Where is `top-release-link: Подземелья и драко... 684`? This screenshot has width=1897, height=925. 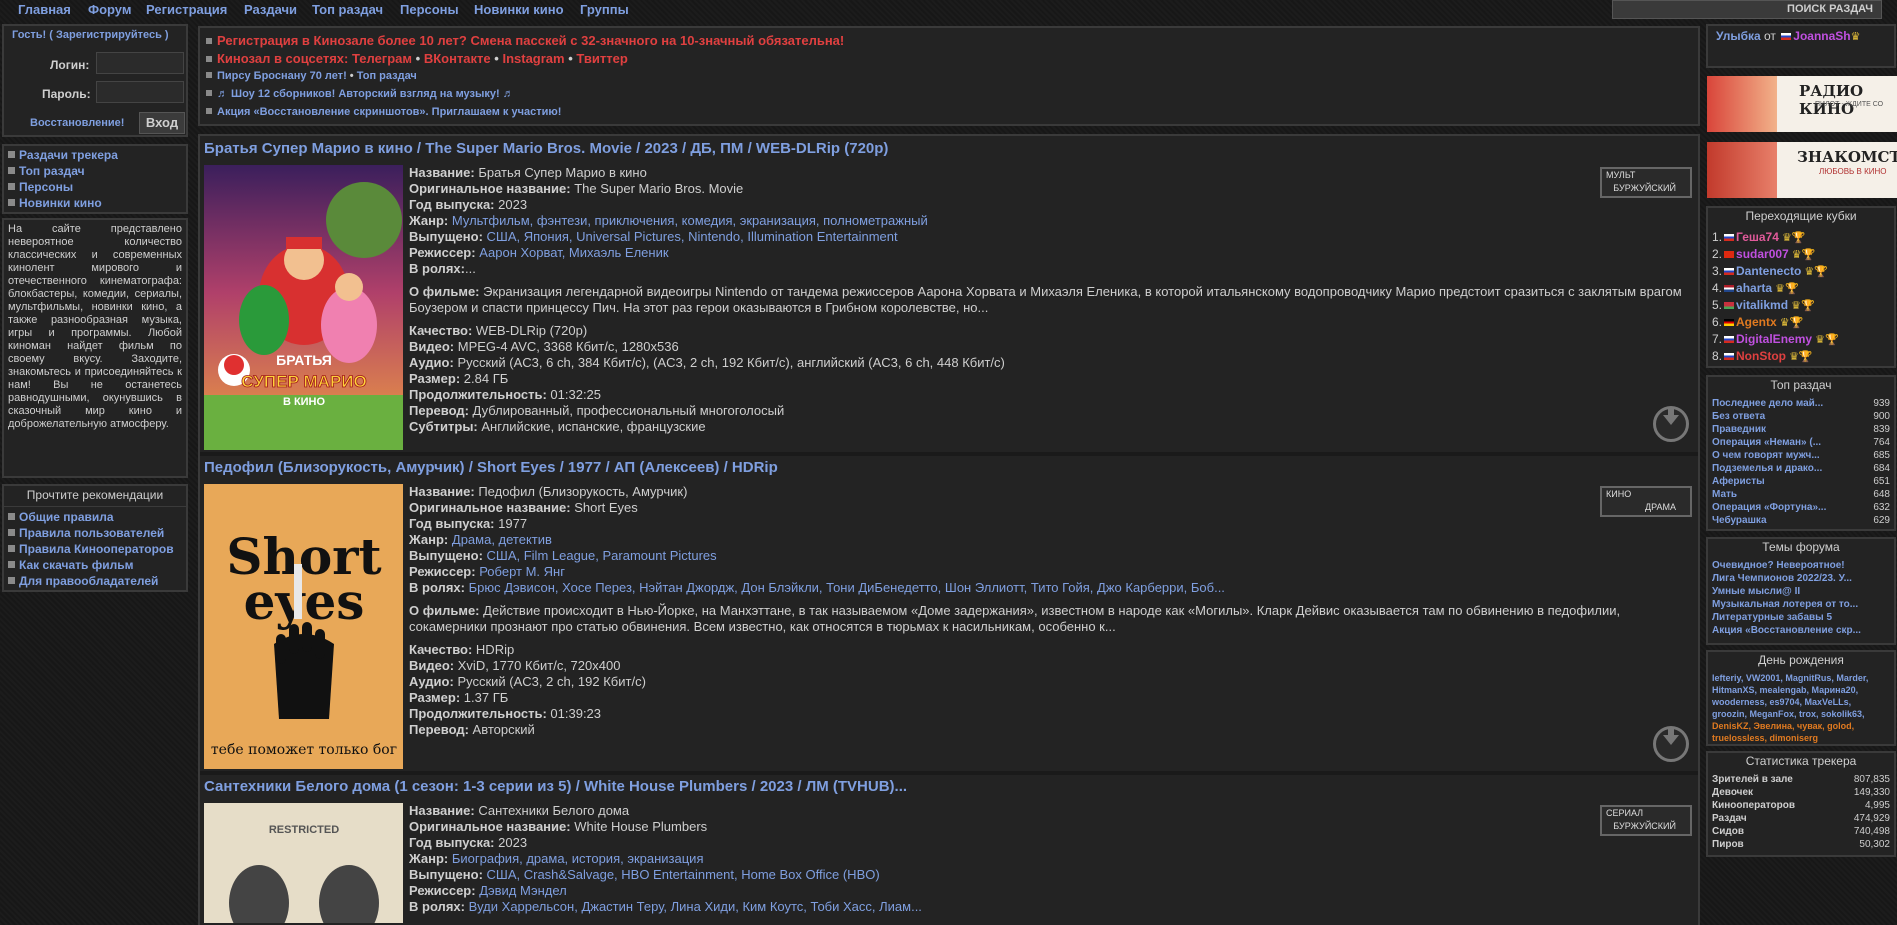
top-release-link: Подземелья и драко... 684 is located at coordinates (1801, 468).